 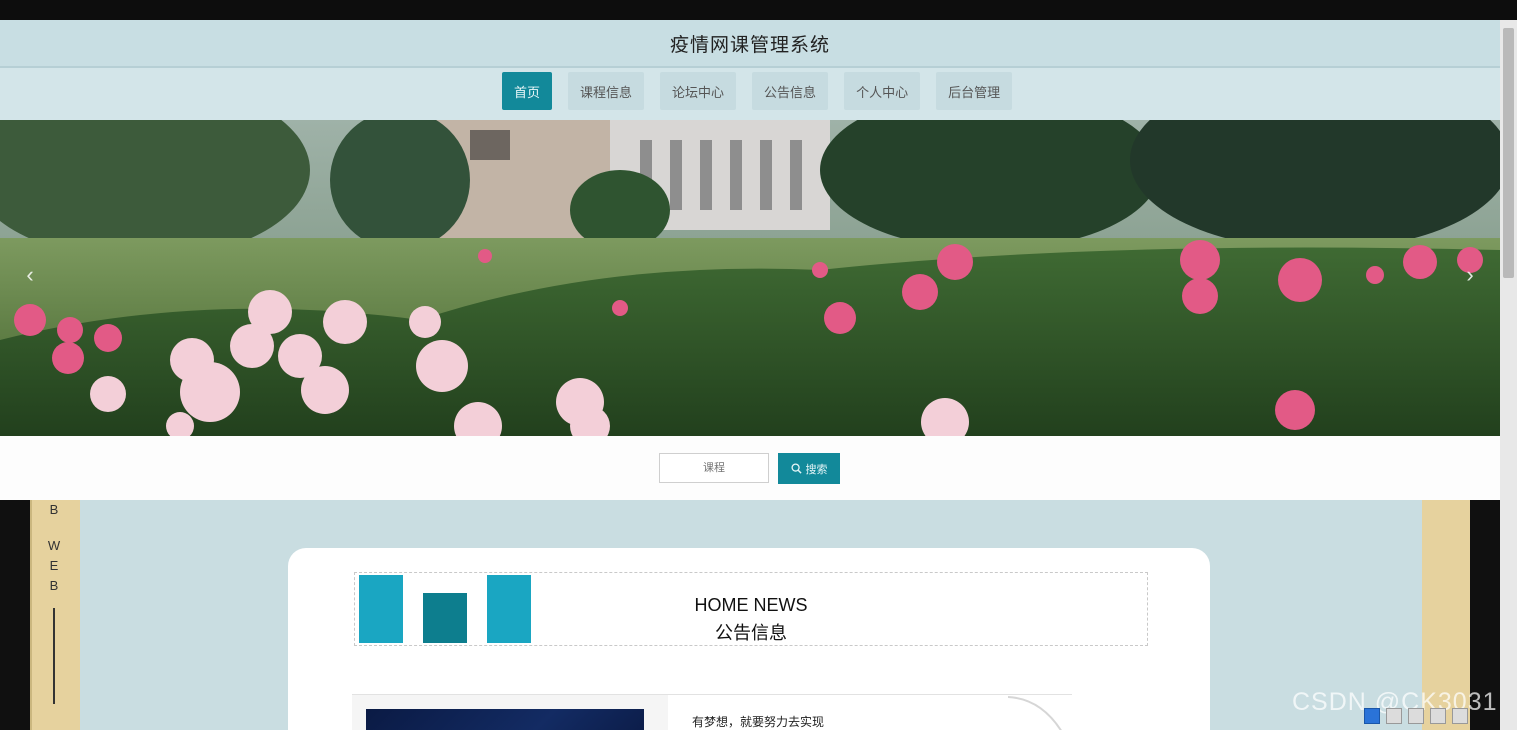 I want to click on side-letter: W, so click(x=54, y=545).